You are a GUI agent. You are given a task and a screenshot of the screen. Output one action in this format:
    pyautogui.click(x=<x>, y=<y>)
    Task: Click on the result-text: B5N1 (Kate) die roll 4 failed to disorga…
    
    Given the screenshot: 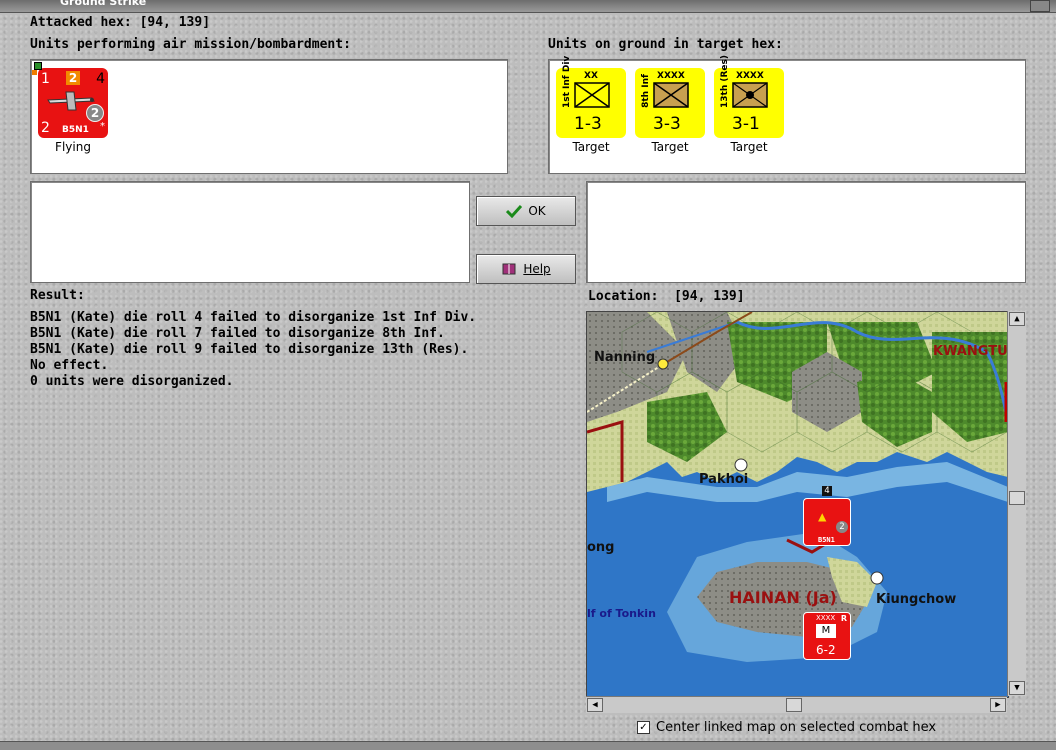 What is the action you would take?
    pyautogui.click(x=300, y=350)
    